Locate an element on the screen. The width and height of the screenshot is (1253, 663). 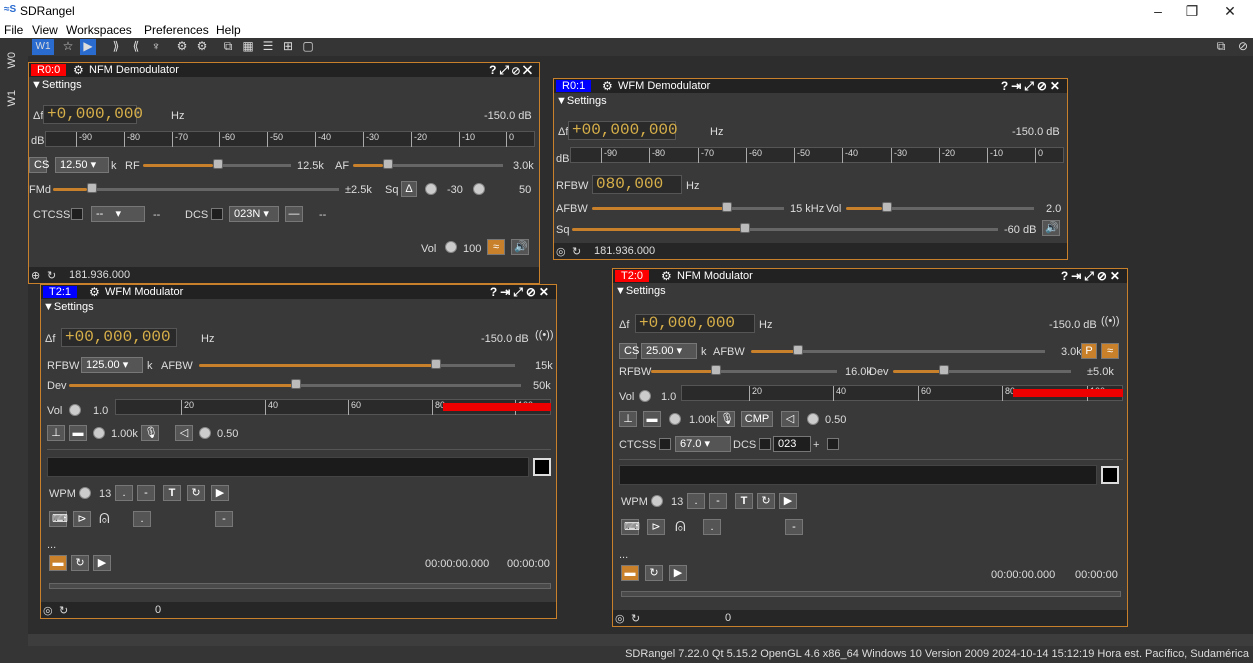
center-icon: ⊕ is located at coordinates (35, 275).